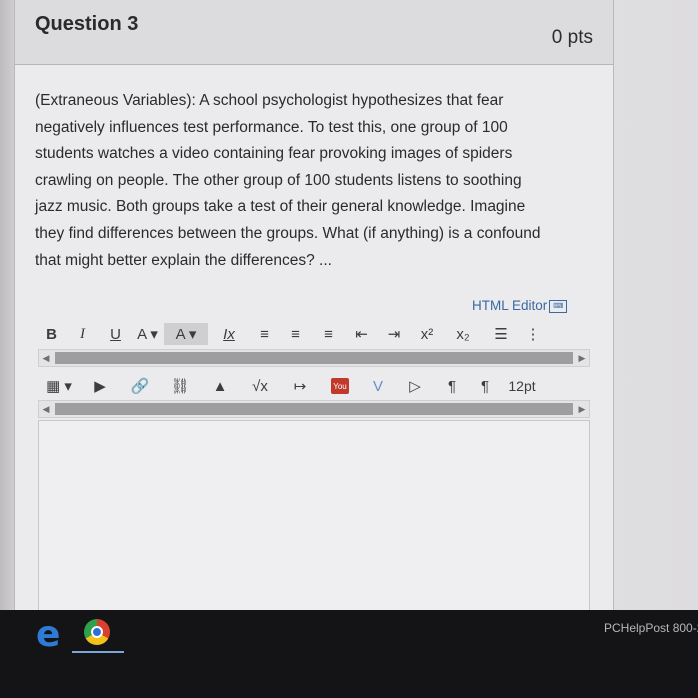 This screenshot has height=698, width=698. Describe the element at coordinates (463, 334) in the screenshot. I see `subscript-button: x₂` at that location.